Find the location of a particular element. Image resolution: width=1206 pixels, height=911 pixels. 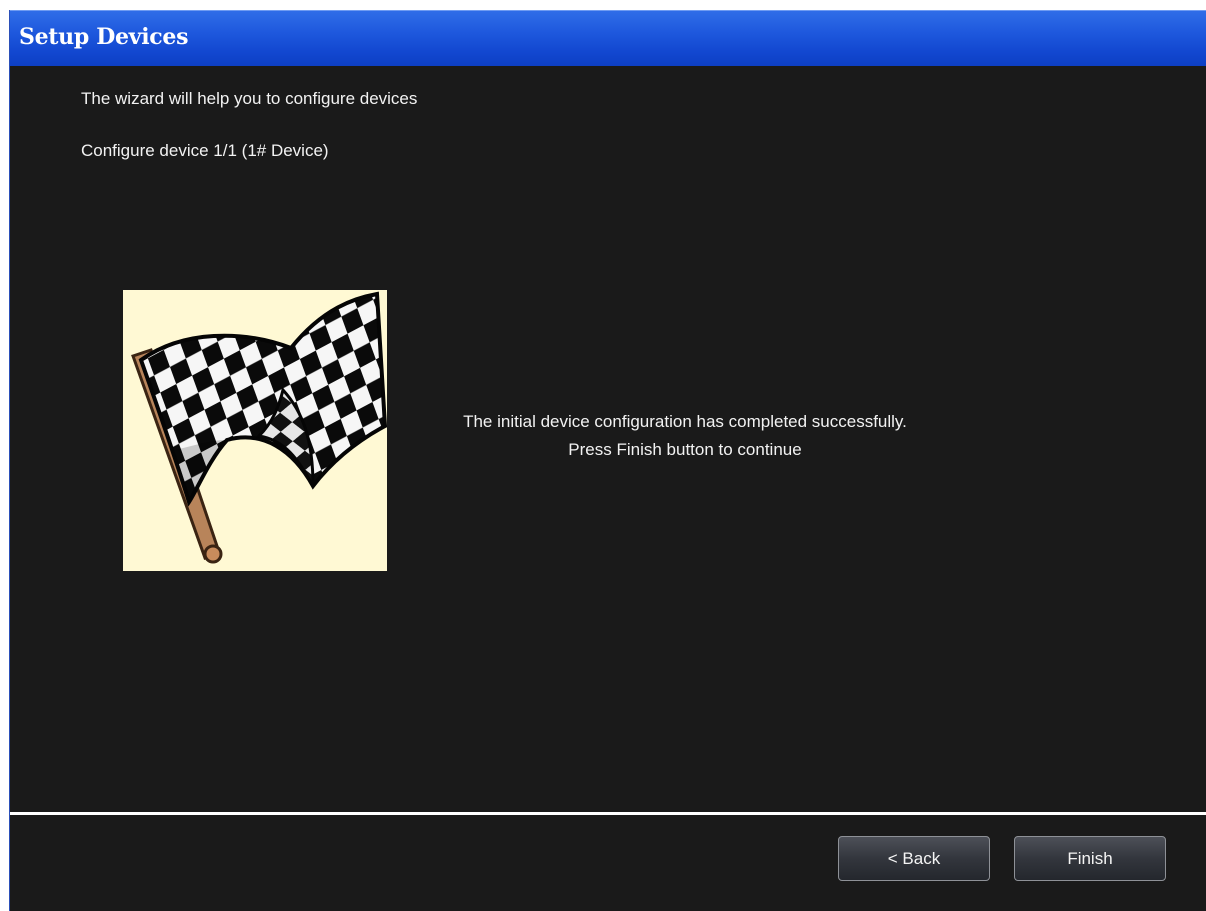

wizard-progress-text: Configure device 1/1 (1# Device) is located at coordinates (205, 150).